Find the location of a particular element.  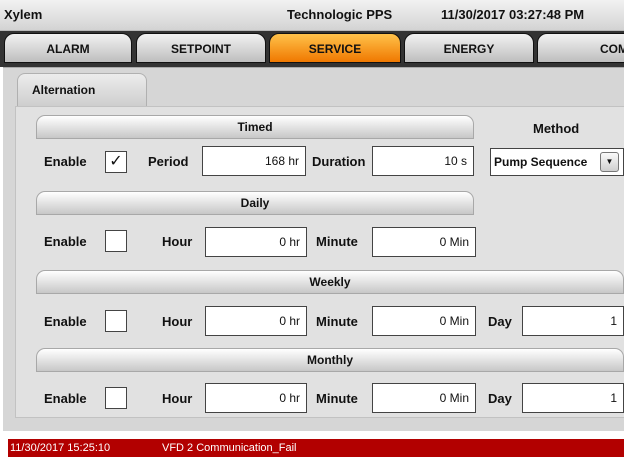

monthly-hour-label: Hour is located at coordinates (177, 398).